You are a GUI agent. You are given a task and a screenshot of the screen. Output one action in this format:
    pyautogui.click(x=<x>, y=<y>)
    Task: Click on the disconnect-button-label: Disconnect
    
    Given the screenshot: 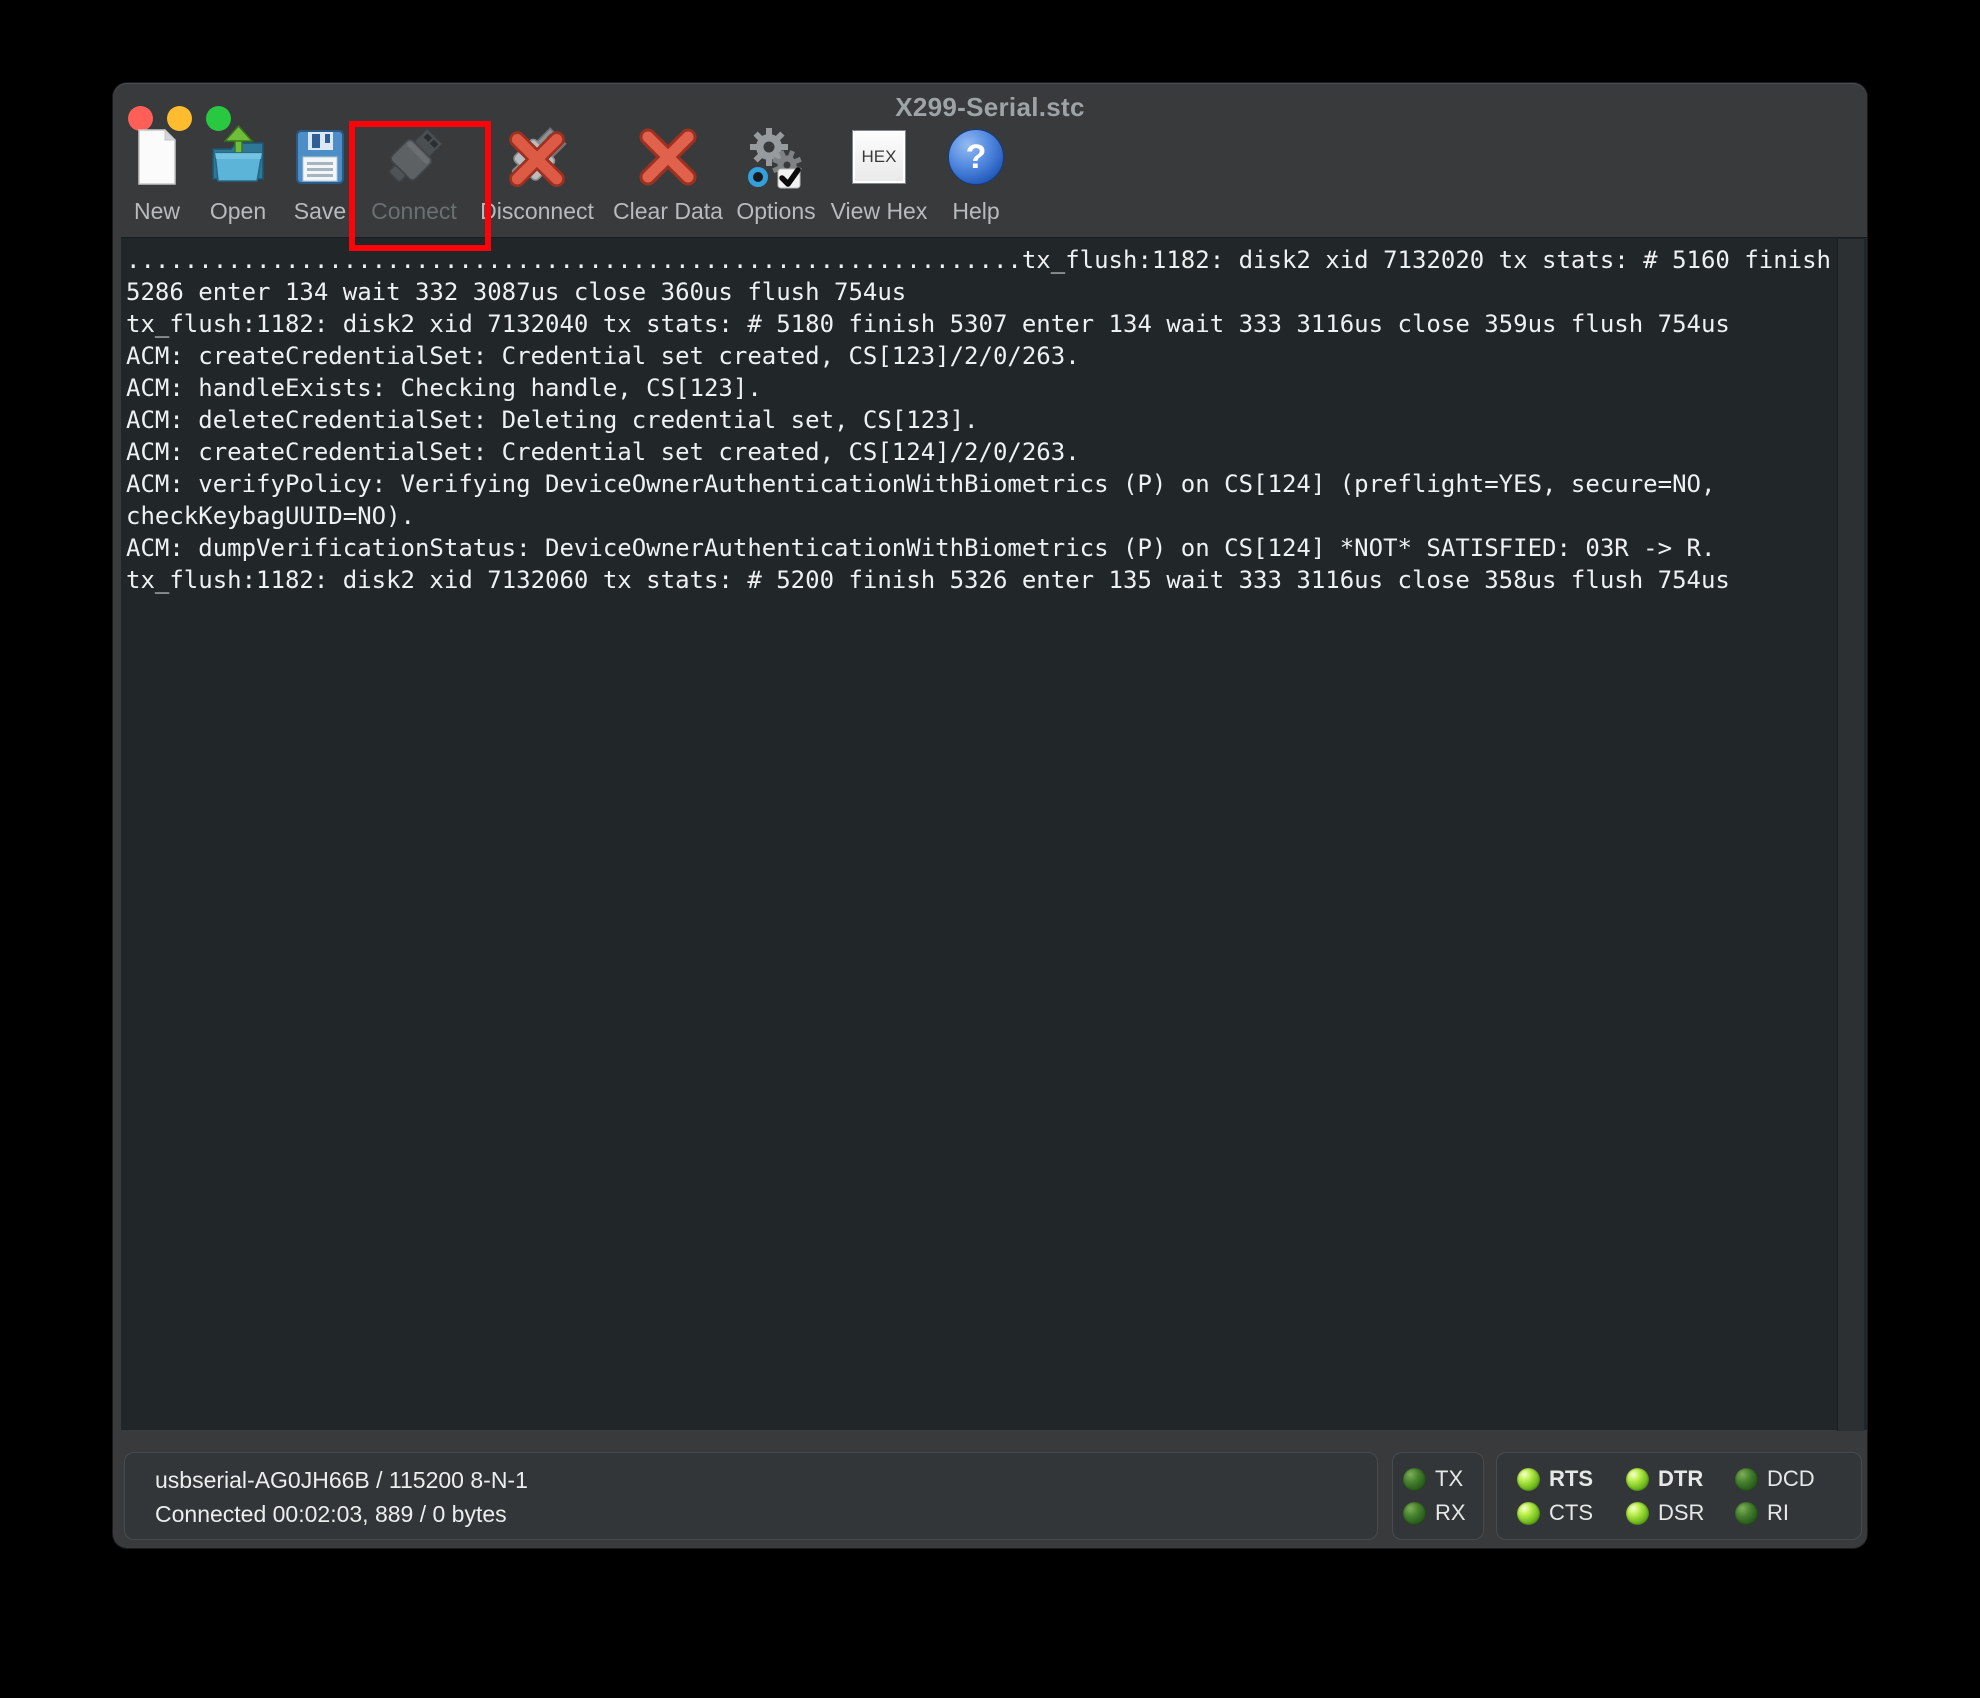 What is the action you would take?
    pyautogui.click(x=537, y=211)
    